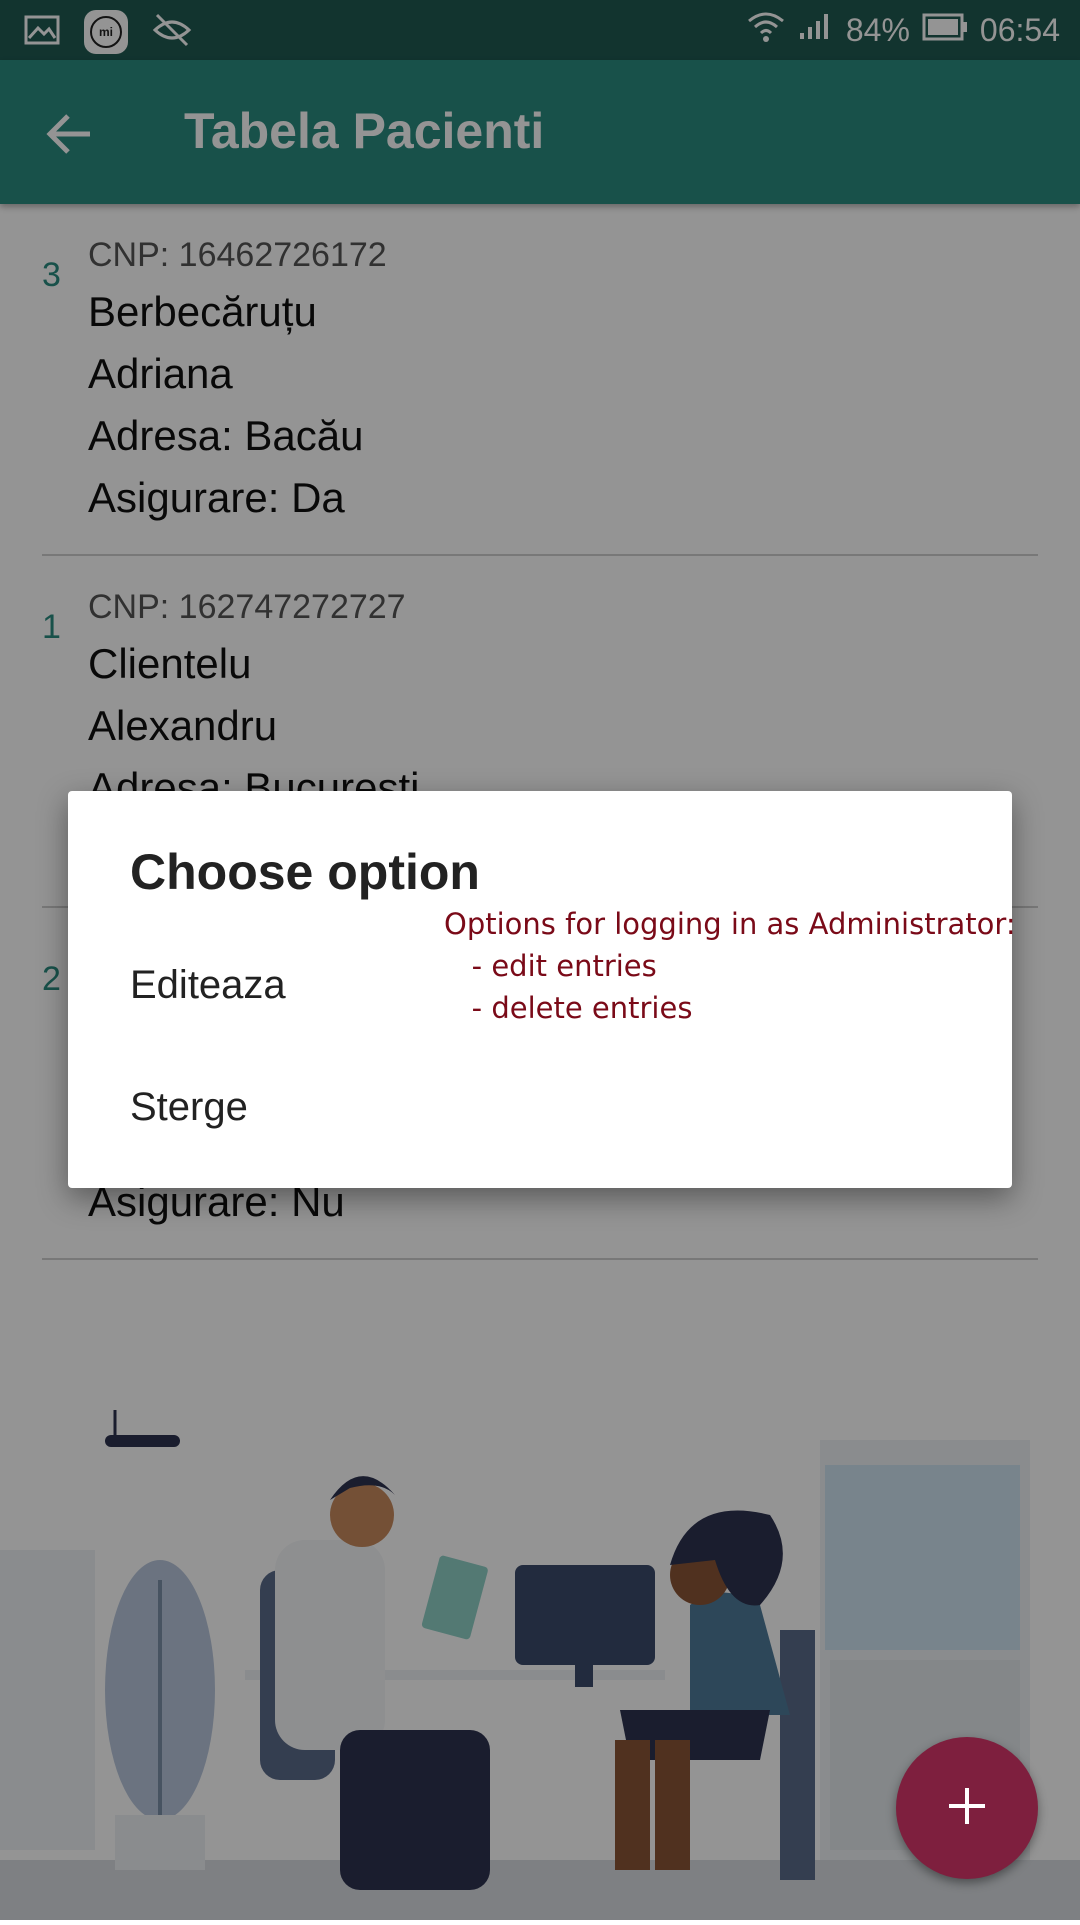 The width and height of the screenshot is (1080, 1925). I want to click on plus-icon, so click(967, 1808).